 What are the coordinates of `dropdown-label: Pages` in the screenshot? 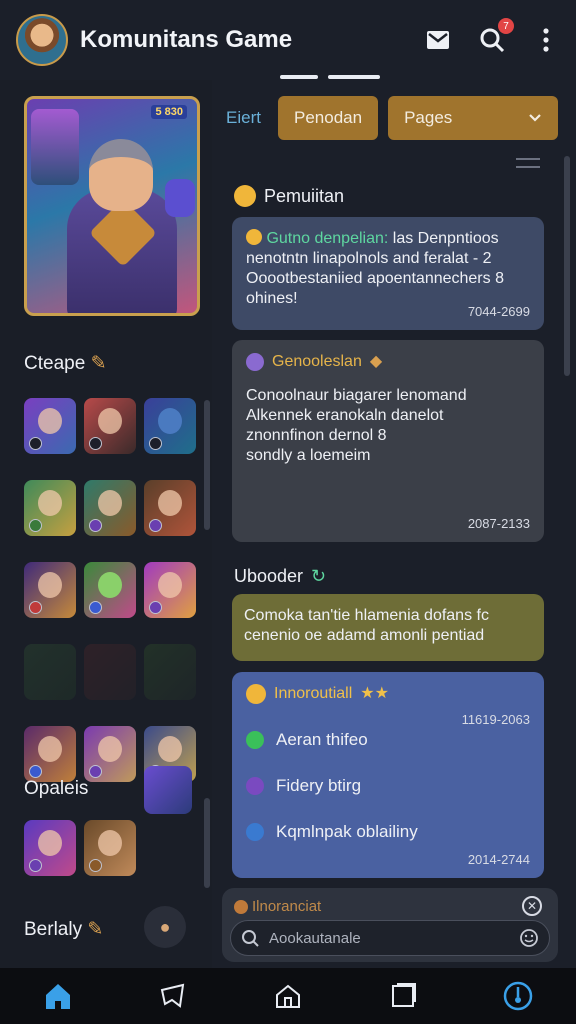 It's located at (428, 117).